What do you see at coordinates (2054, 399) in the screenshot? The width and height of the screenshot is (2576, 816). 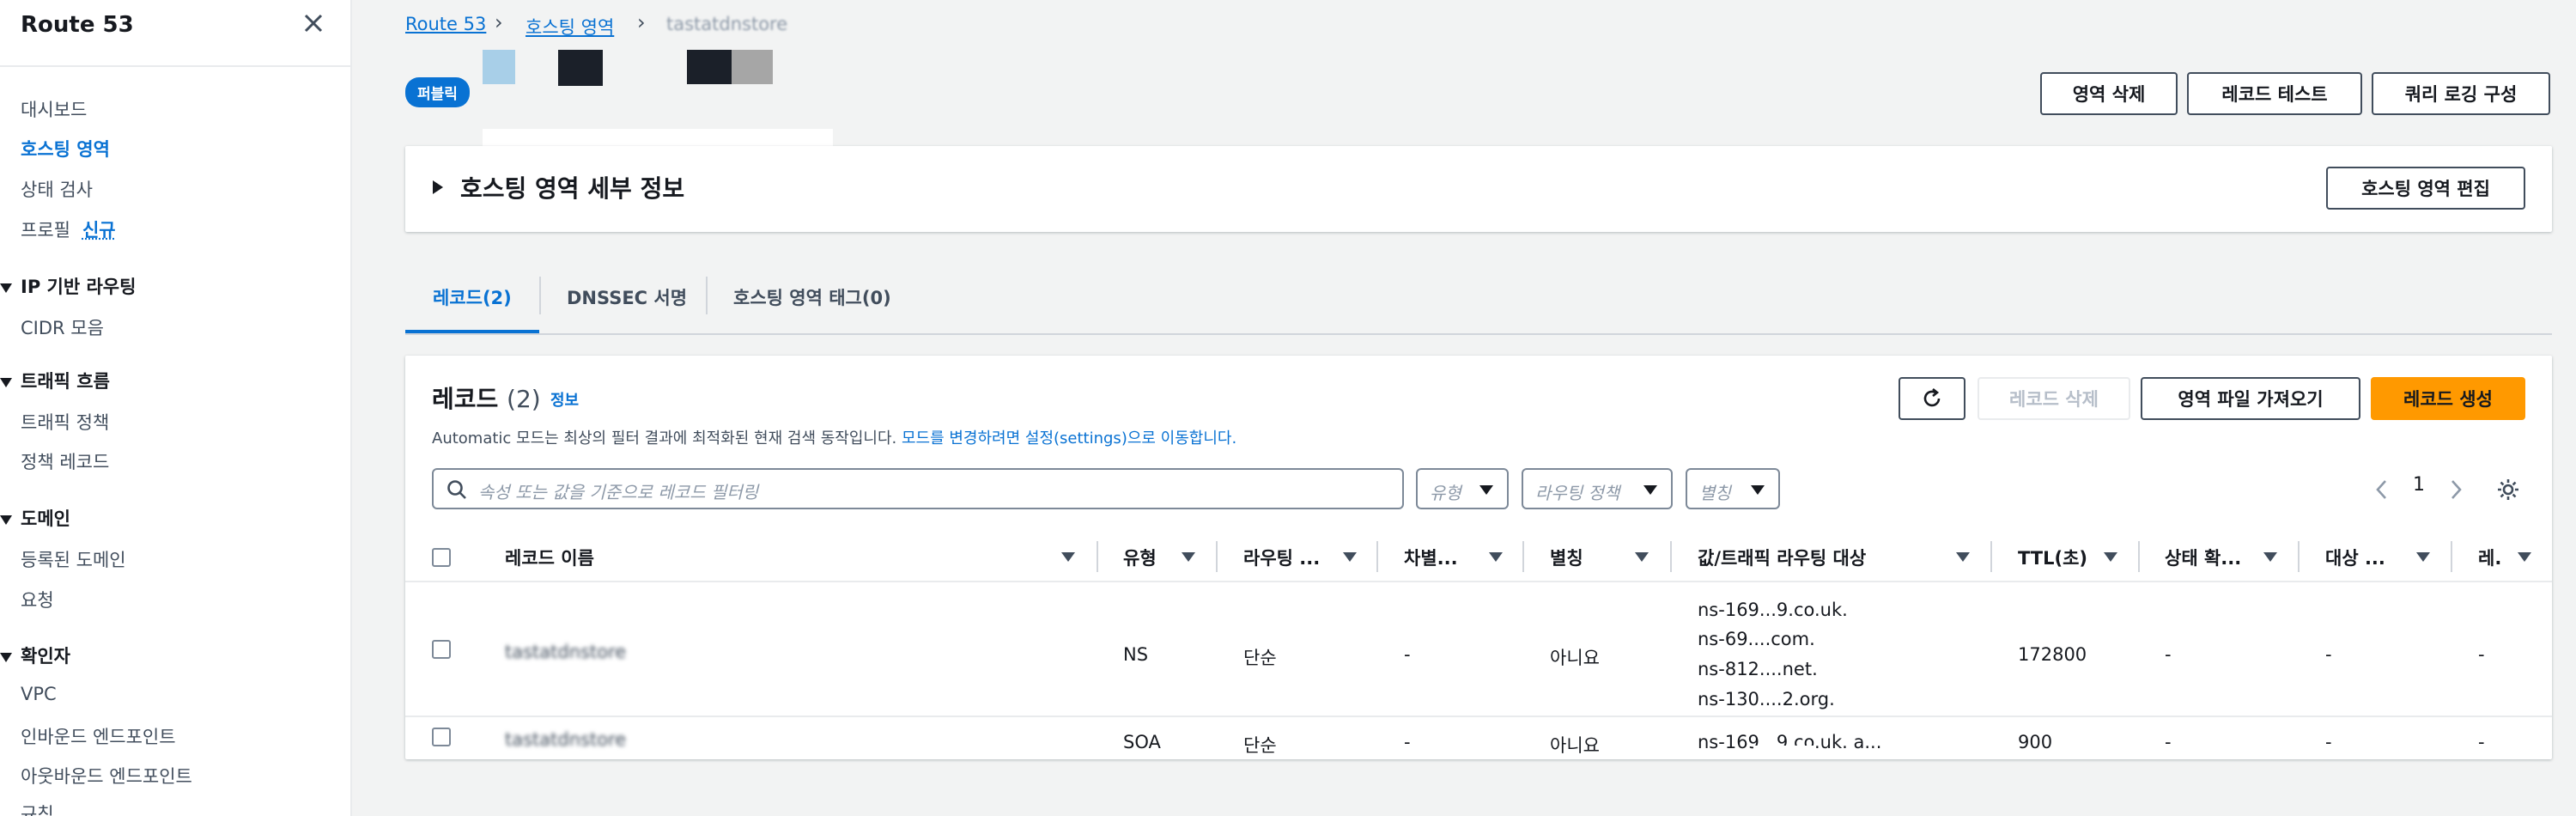 I see `delete-record-button: 레코드 삭제` at bounding box center [2054, 399].